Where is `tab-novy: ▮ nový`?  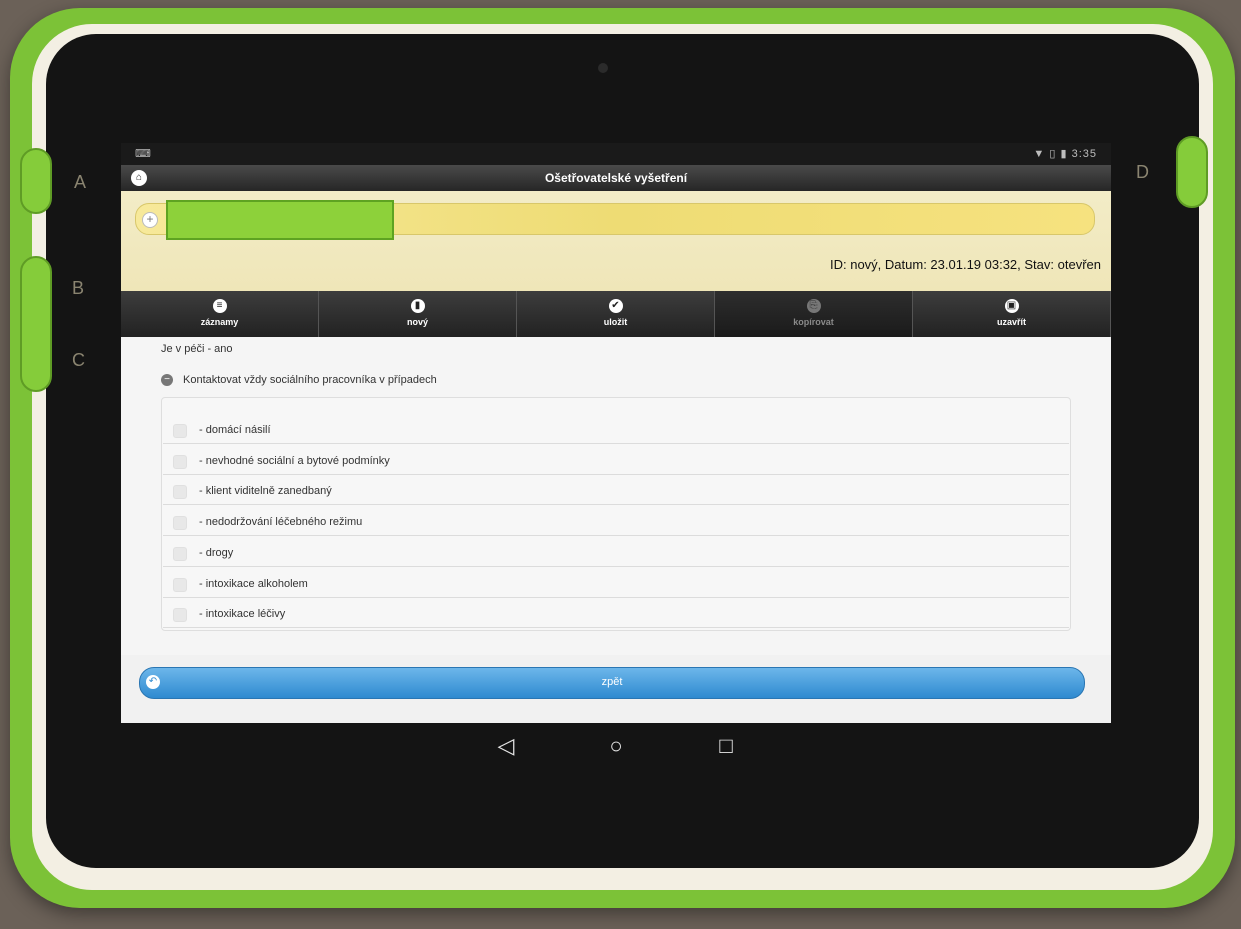
tab-novy: ▮ nový is located at coordinates (418, 314).